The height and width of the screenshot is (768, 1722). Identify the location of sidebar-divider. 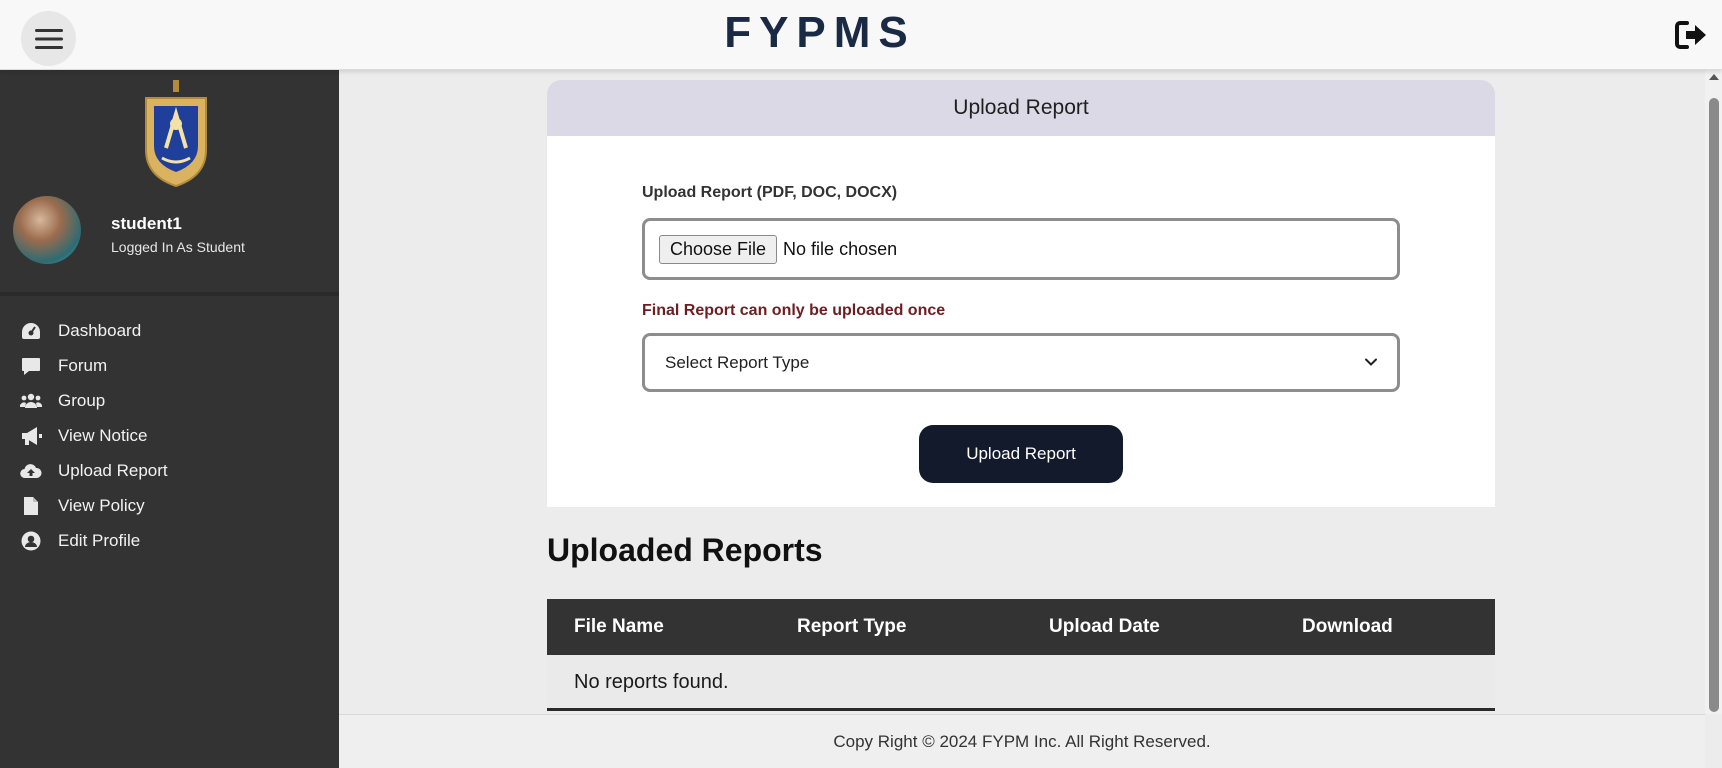
(169, 294).